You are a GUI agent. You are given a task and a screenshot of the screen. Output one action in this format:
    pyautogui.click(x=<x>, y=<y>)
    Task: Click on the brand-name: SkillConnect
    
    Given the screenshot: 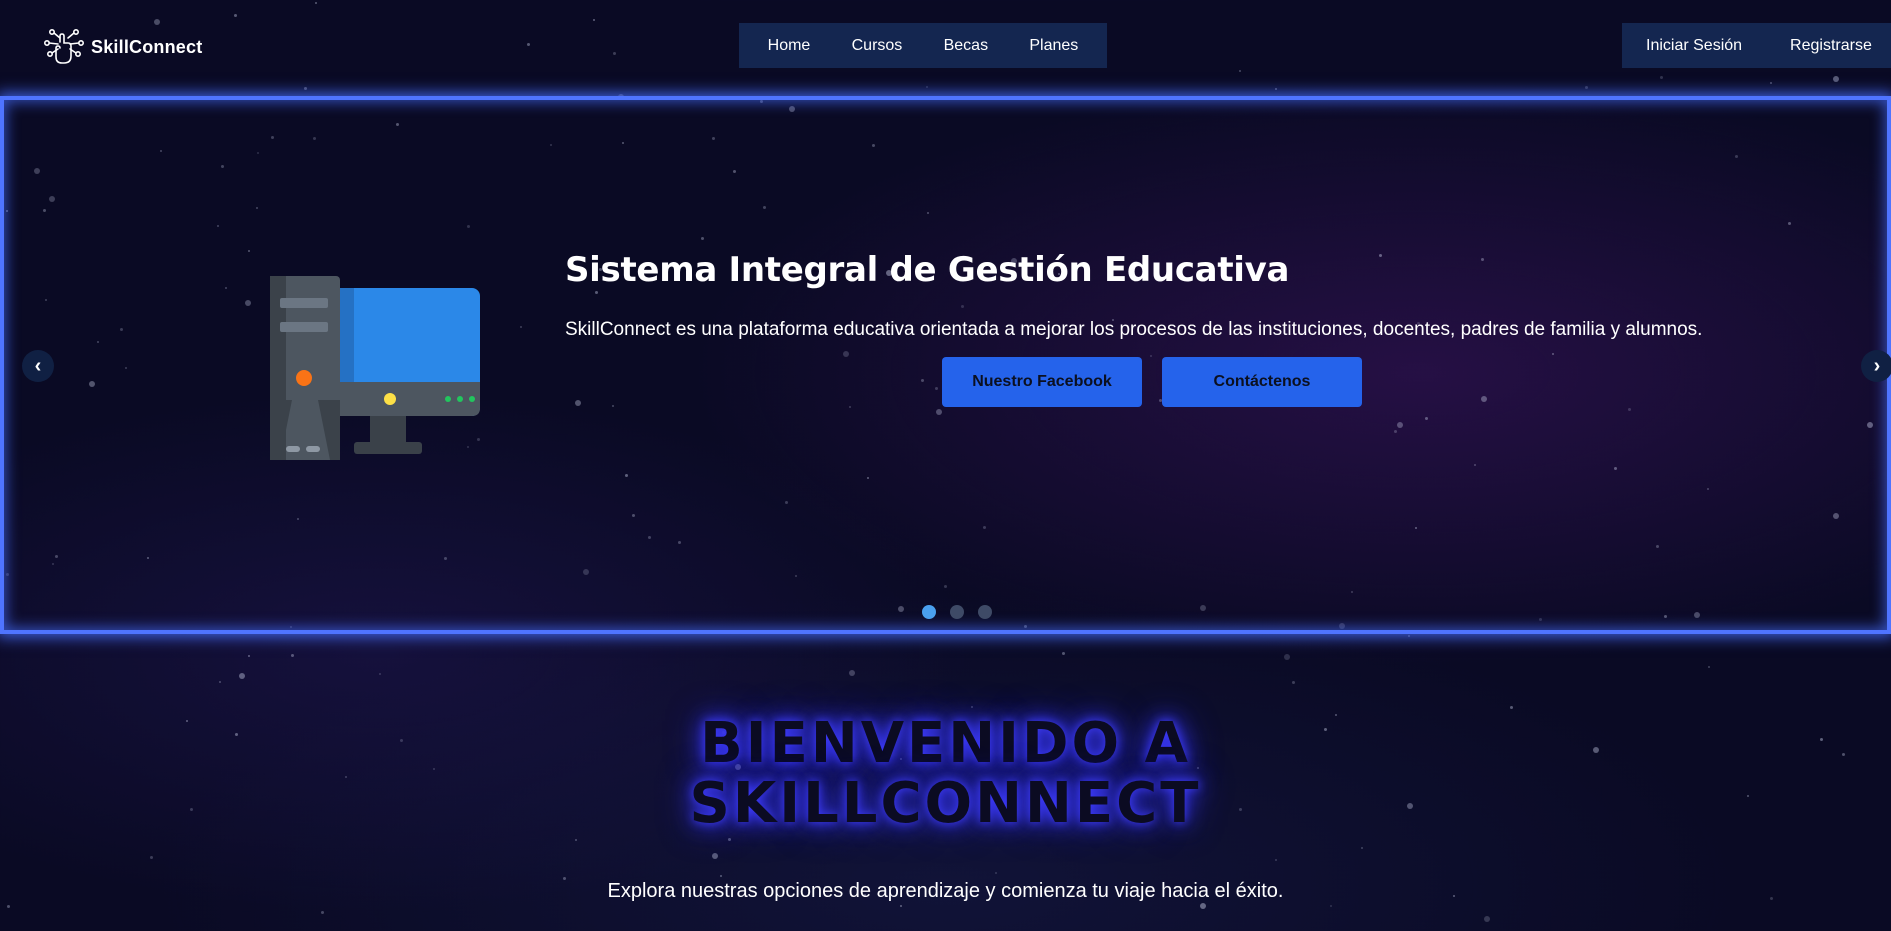 What is the action you would take?
    pyautogui.click(x=147, y=46)
    